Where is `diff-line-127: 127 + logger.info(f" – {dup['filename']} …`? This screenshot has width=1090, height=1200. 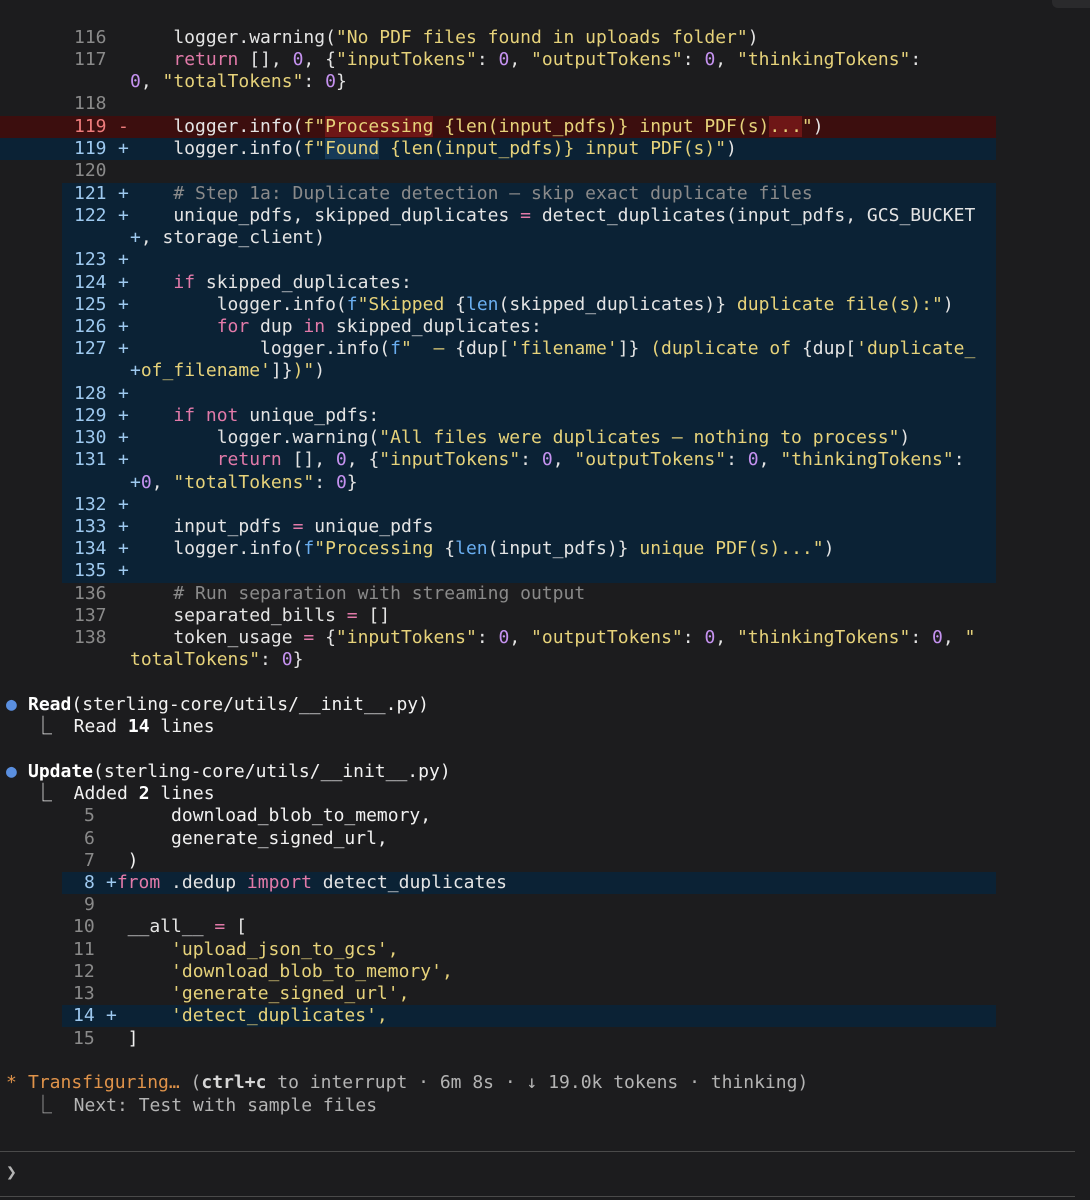 diff-line-127: 127 + logger.info(f" – {dup['filename']} … is located at coordinates (545, 349).